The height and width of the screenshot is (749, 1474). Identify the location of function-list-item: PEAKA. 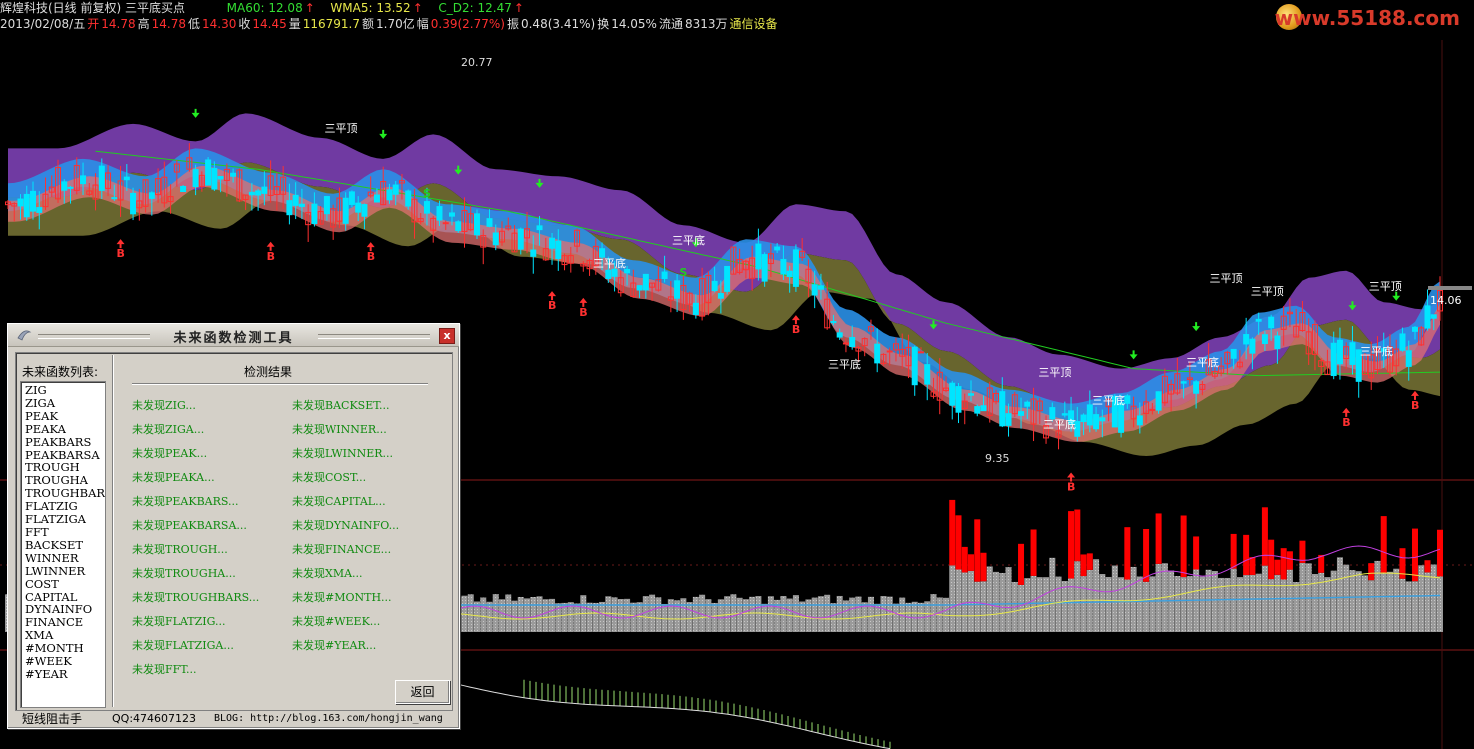
(65, 429).